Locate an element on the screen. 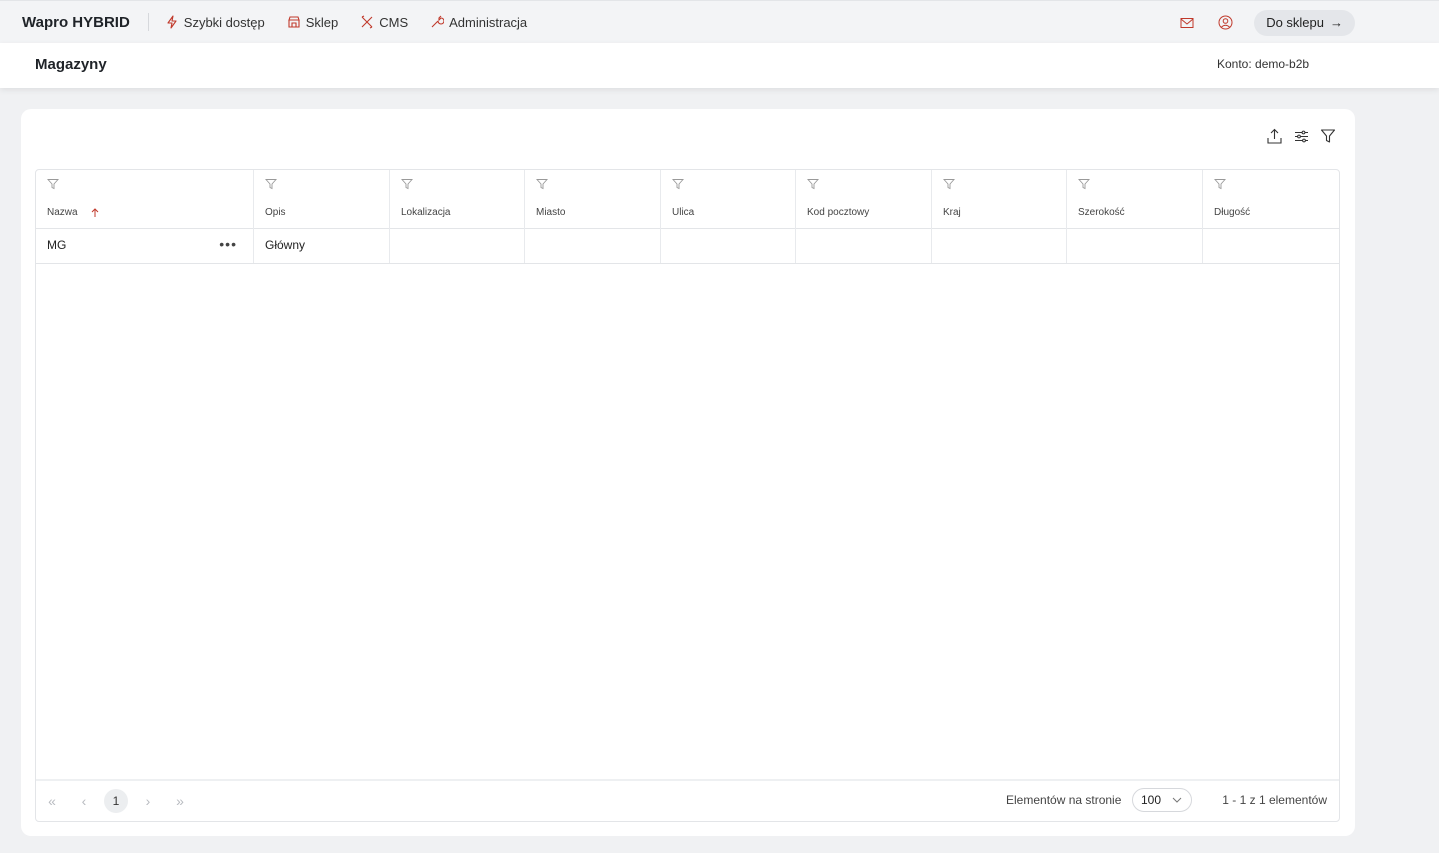 The width and height of the screenshot is (1439, 853). chevron-down-icon is located at coordinates (1177, 800).